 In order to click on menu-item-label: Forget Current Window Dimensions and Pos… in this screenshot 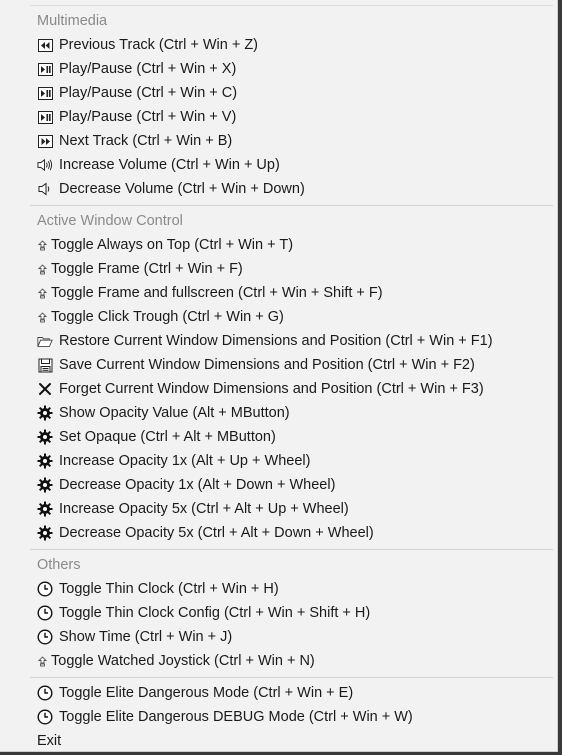, I will do `click(271, 389)`.